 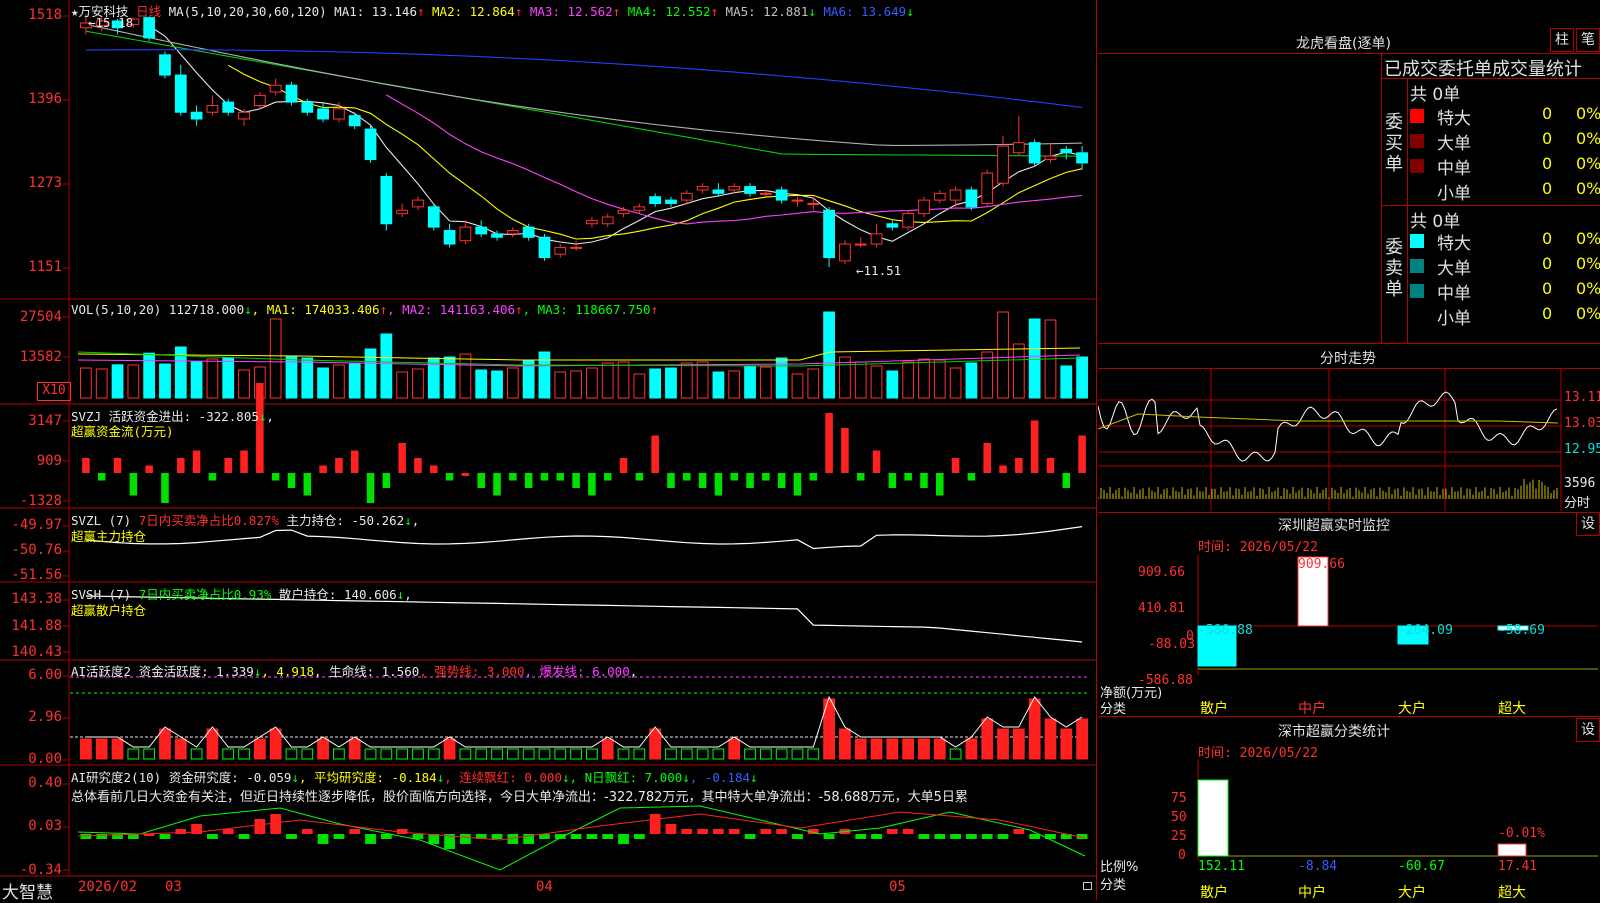 I want to click on class-settings-button: 设, so click(x=1588, y=730).